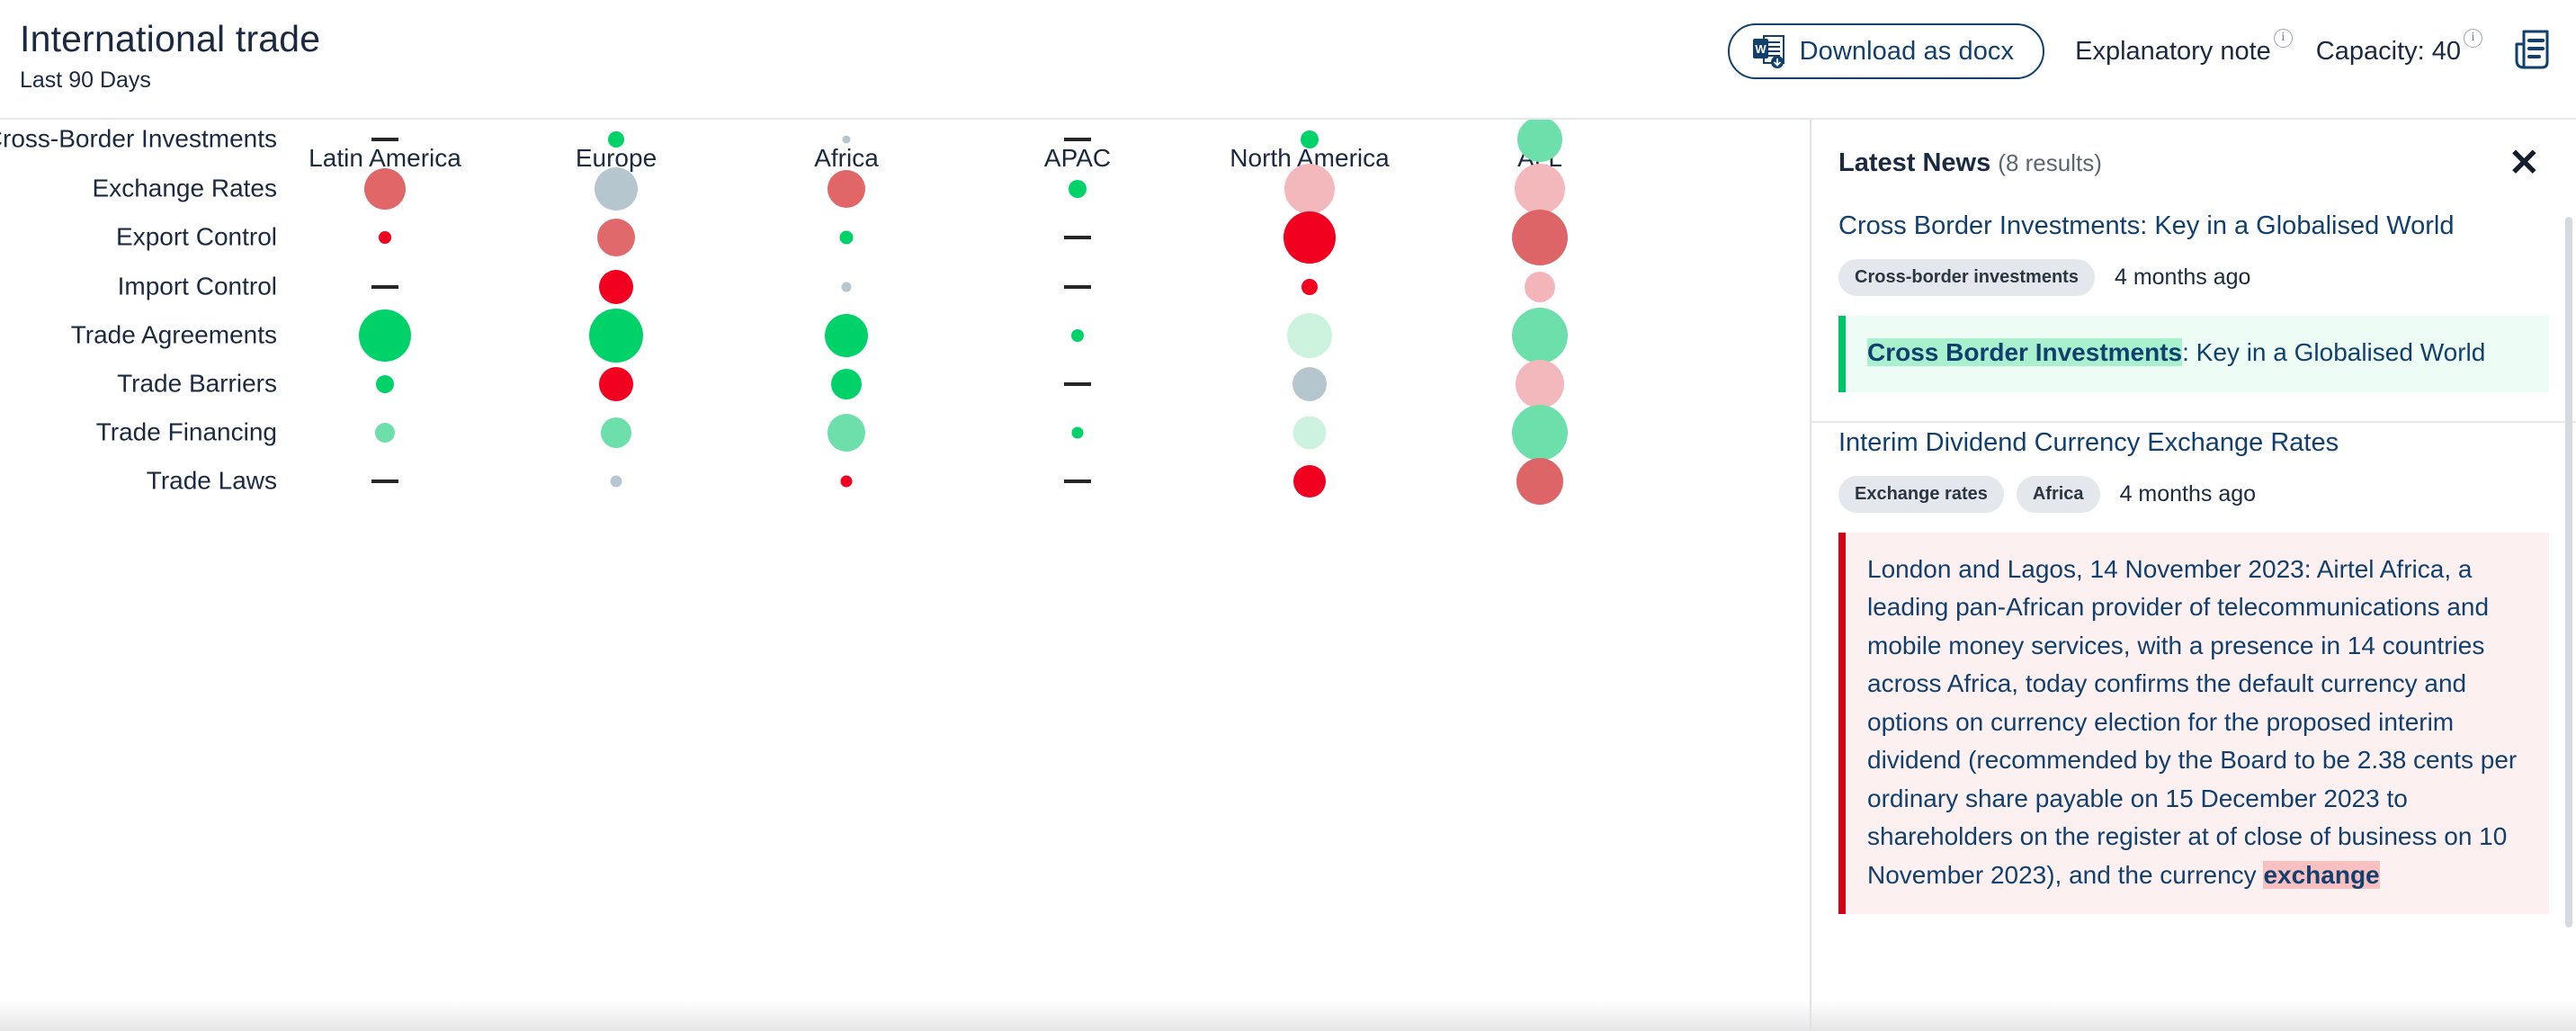 The width and height of the screenshot is (2576, 1031). Describe the element at coordinates (138, 481) in the screenshot. I see `row-header: Trade Laws` at that location.